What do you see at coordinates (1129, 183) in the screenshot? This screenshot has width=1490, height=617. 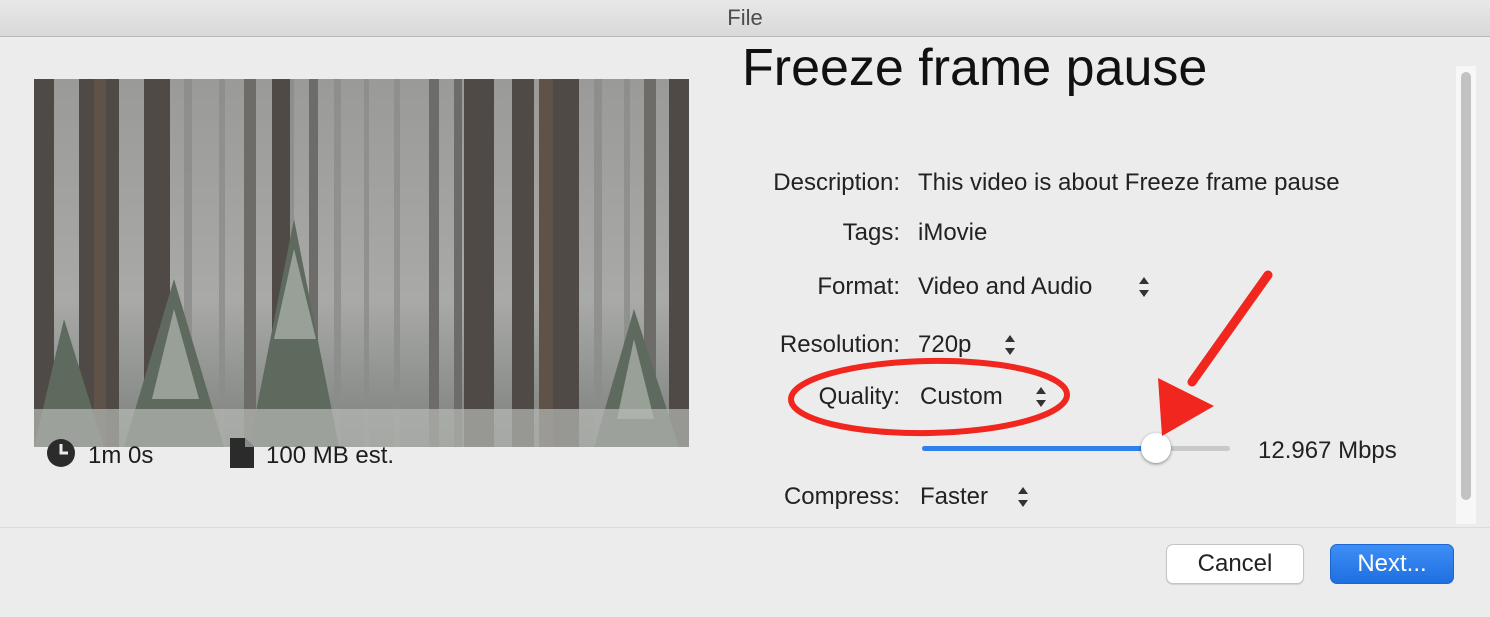 I see `description-field: This video is about Freeze frame pause` at bounding box center [1129, 183].